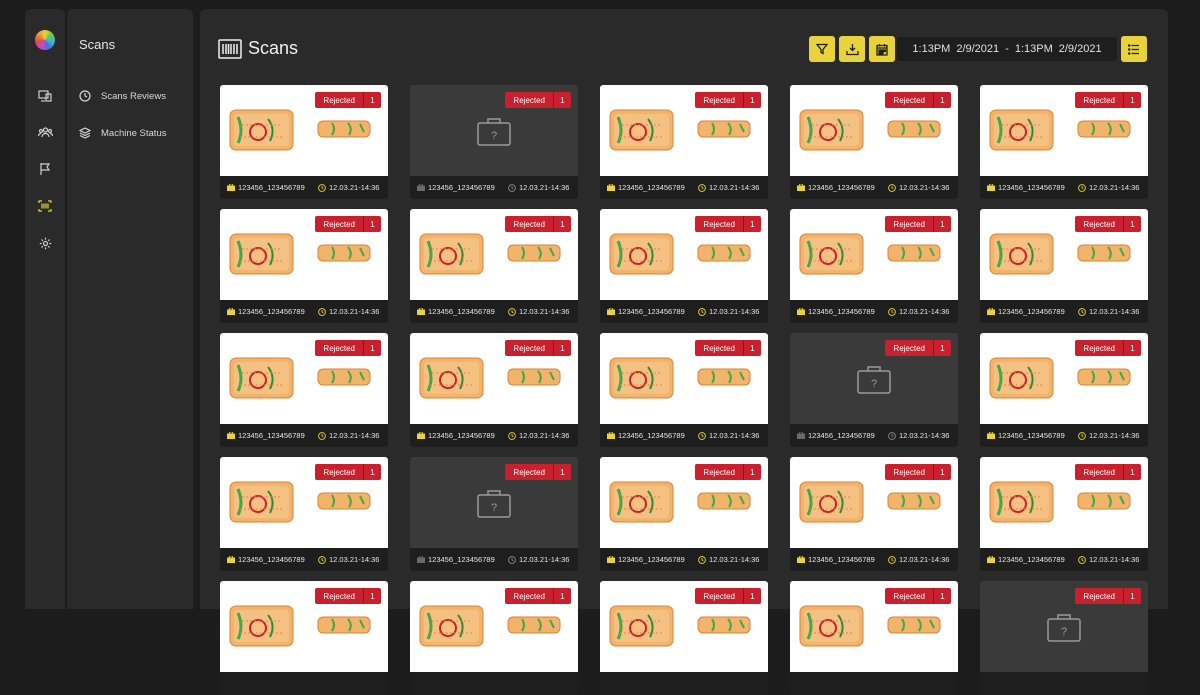 This screenshot has width=1200, height=695. What do you see at coordinates (882, 49) in the screenshot?
I see `calendar-button` at bounding box center [882, 49].